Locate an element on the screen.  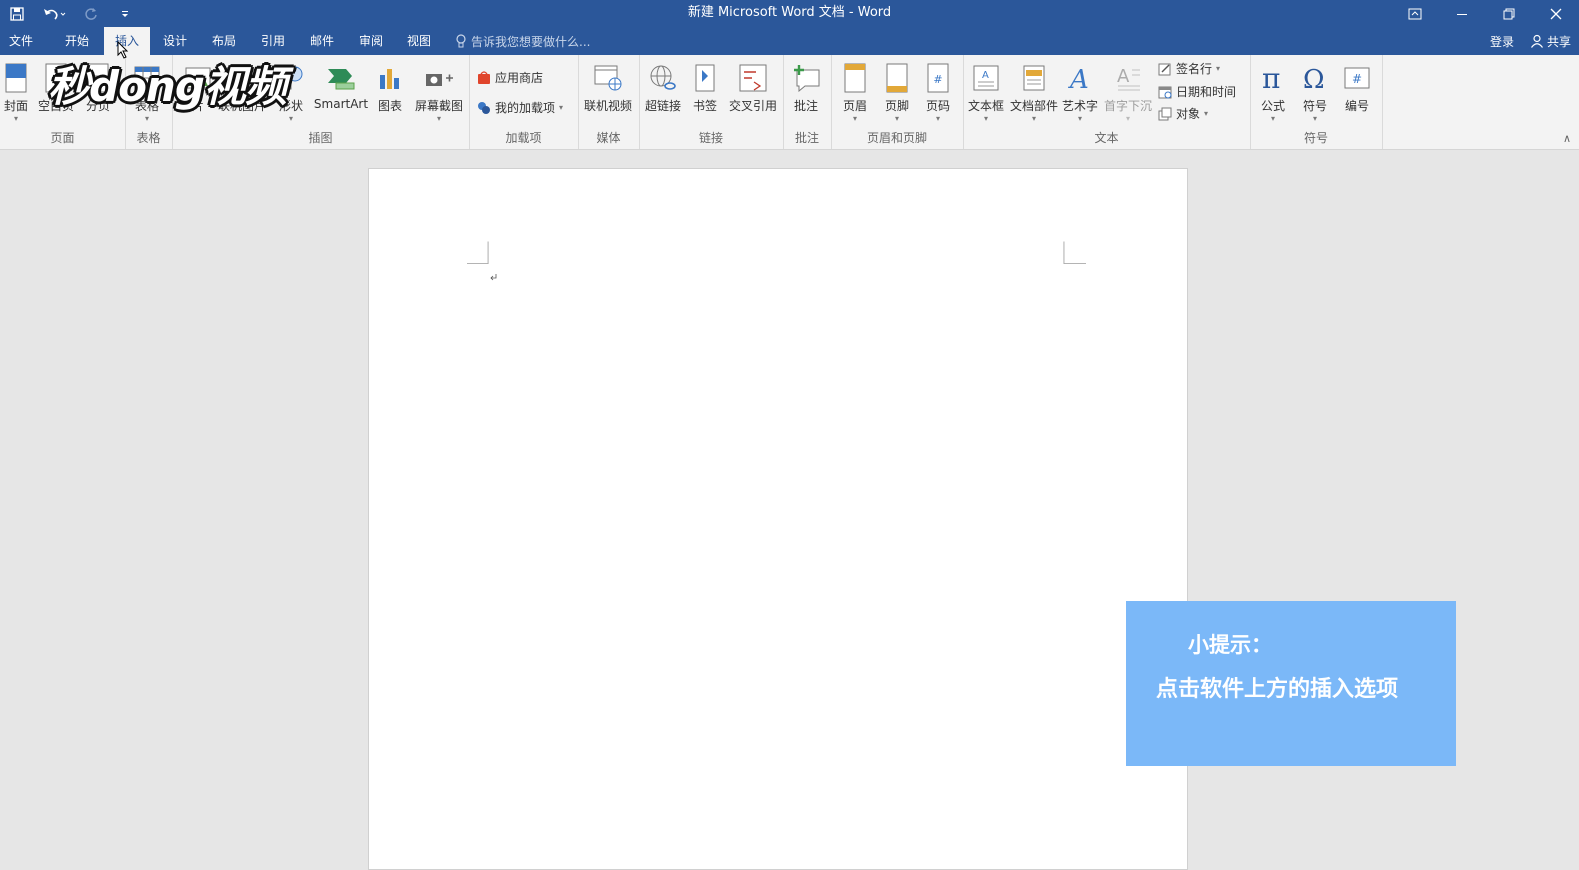
tab-layout: 布局 is located at coordinates (224, 41).